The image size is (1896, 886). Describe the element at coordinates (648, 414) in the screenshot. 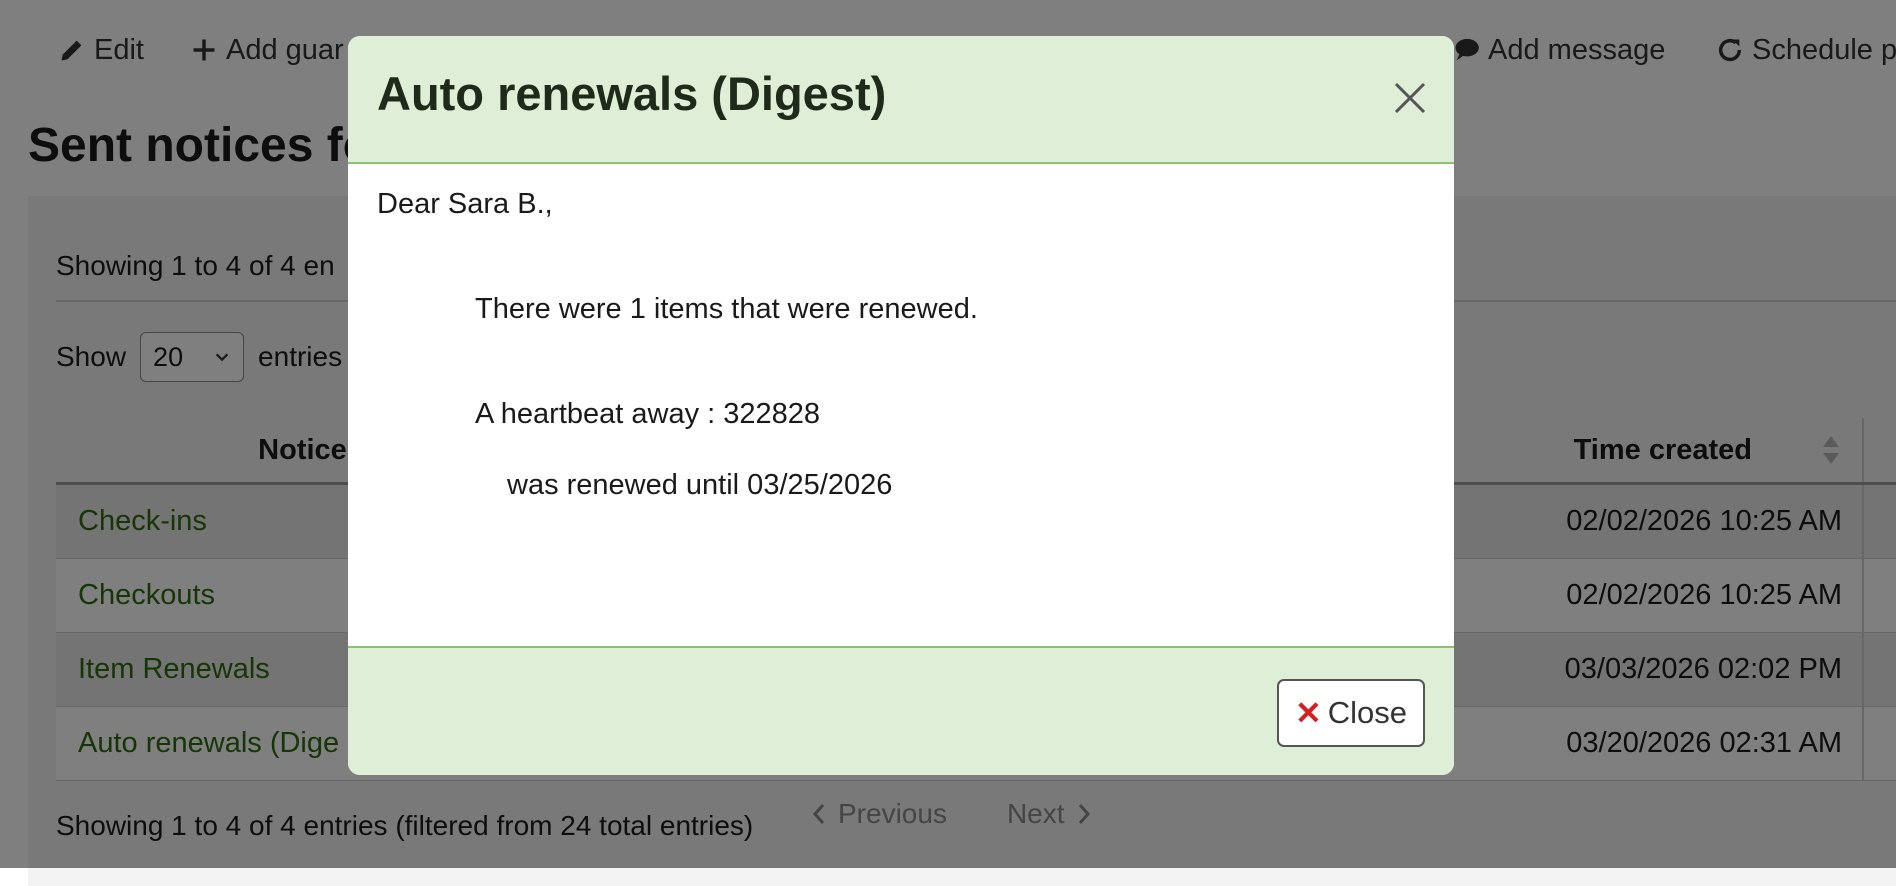

I see `notice-item: A heartbeat away : 322828` at that location.